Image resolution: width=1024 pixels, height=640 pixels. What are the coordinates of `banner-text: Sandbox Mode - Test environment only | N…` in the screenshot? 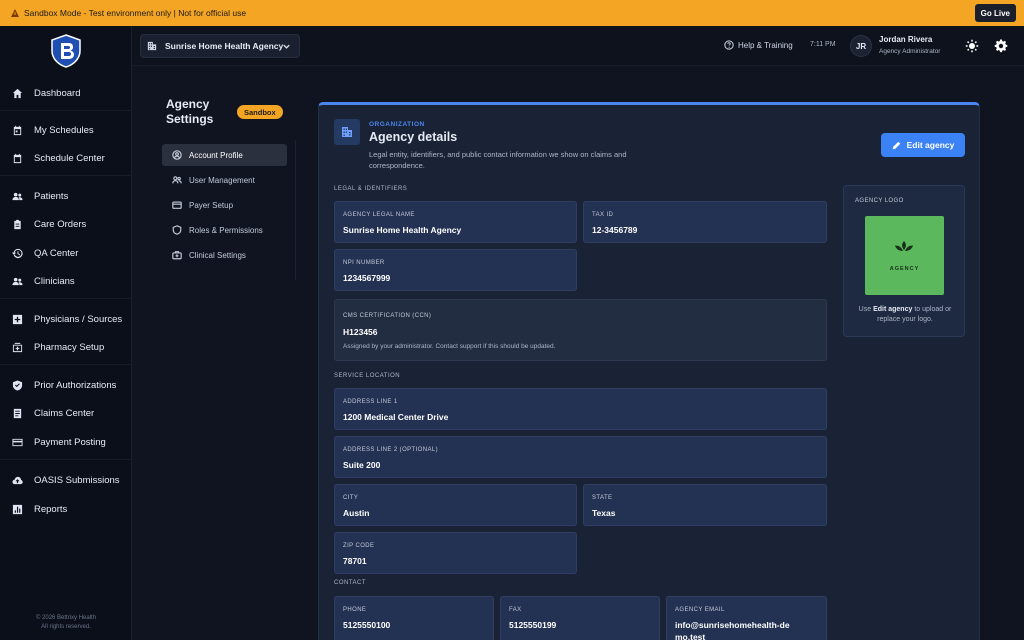 It's located at (135, 13).